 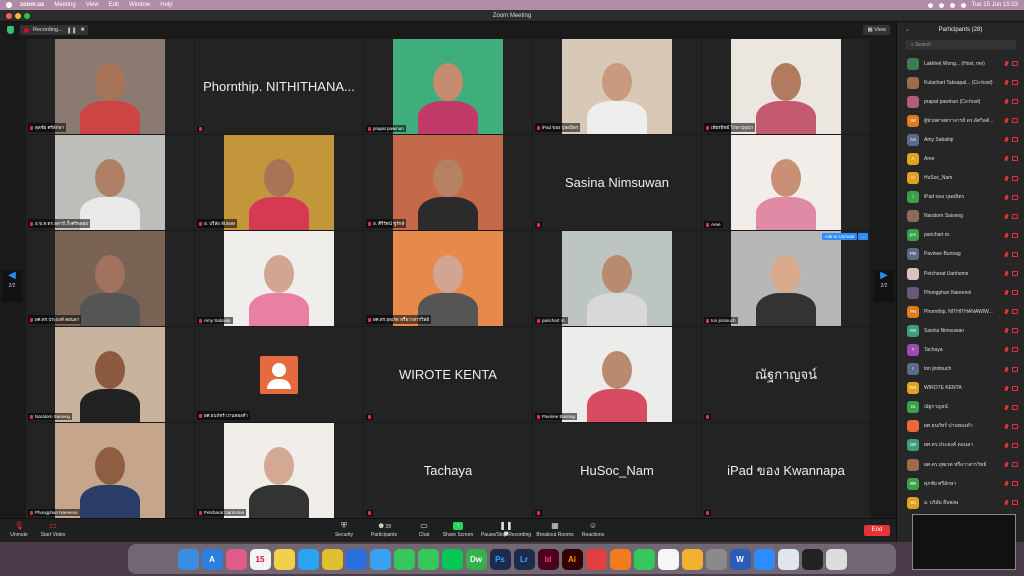 I want to click on dock-app-icon: Ps, so click(x=500, y=559).